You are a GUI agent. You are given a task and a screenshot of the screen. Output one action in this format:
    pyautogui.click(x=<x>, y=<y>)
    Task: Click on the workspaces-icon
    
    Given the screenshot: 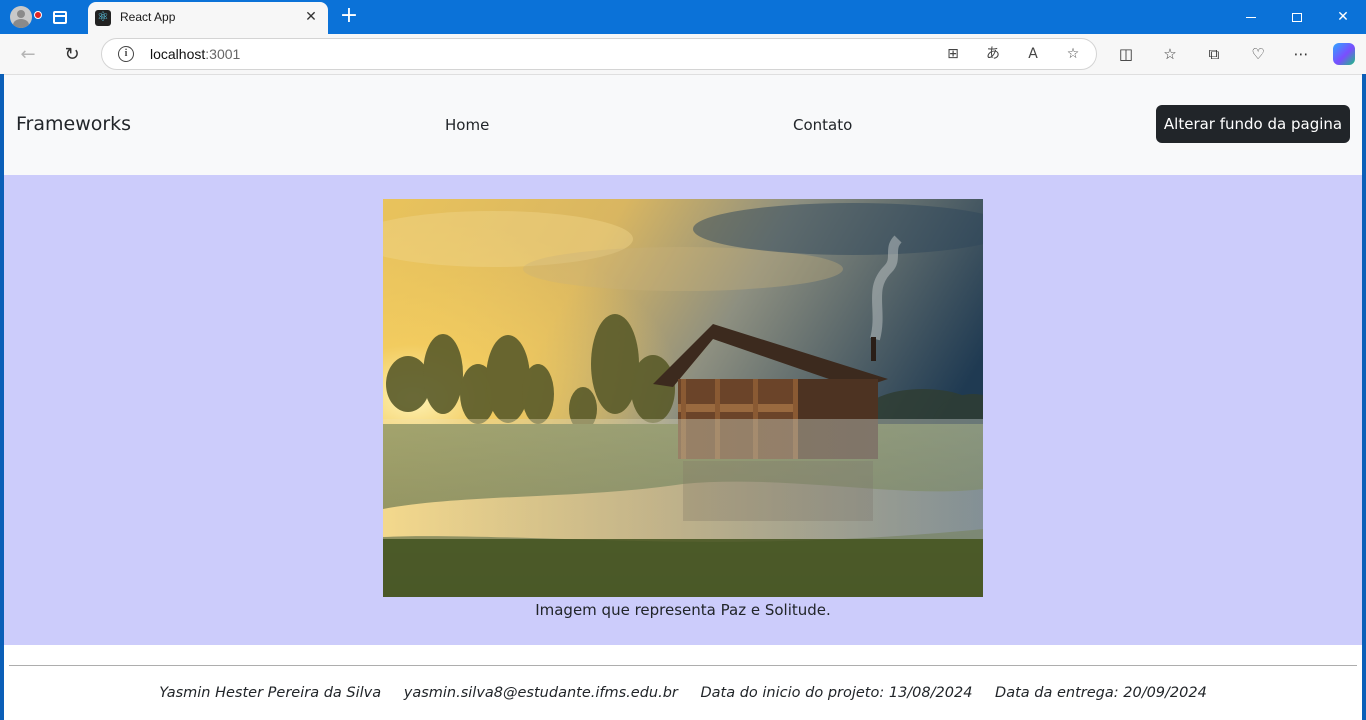 What is the action you would take?
    pyautogui.click(x=60, y=17)
    